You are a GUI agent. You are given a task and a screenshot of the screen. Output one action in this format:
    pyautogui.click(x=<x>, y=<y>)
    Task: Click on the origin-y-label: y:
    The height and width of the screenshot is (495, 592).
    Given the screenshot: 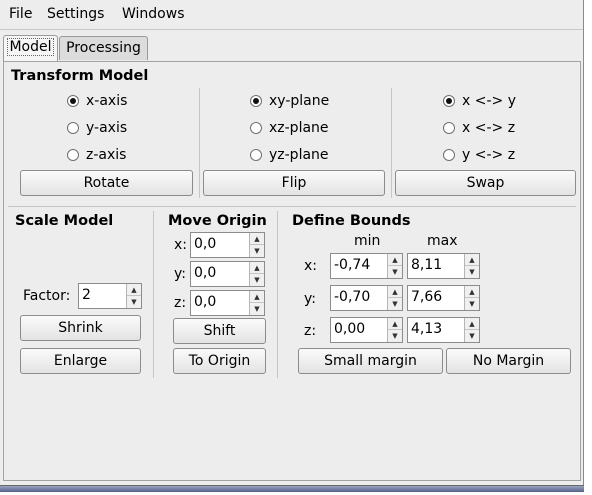 What is the action you would take?
    pyautogui.click(x=180, y=274)
    